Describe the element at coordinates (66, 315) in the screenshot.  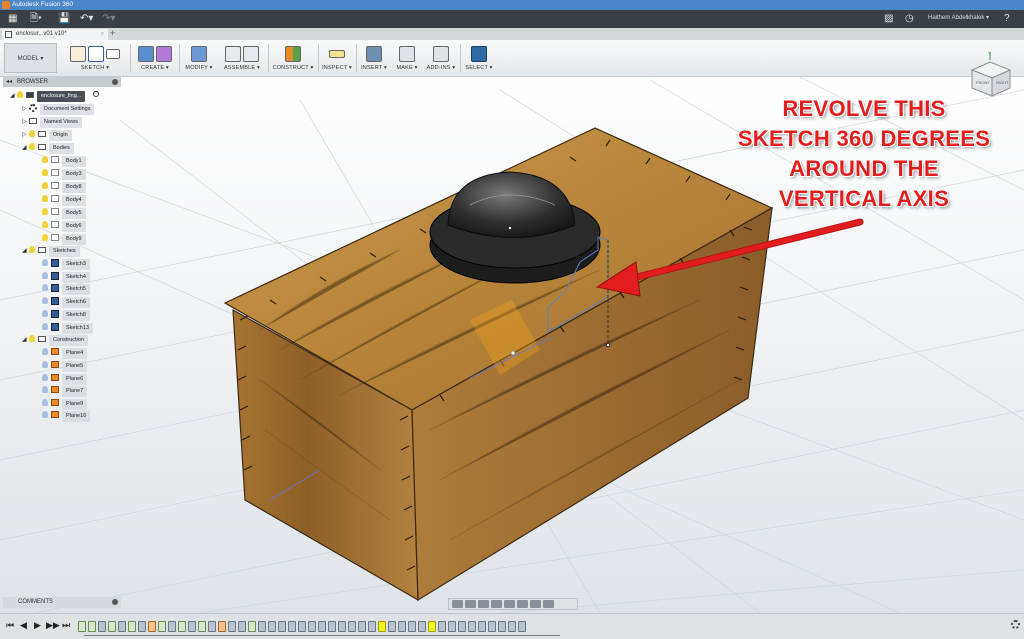
I see `tree-sketch: Sketch8` at that location.